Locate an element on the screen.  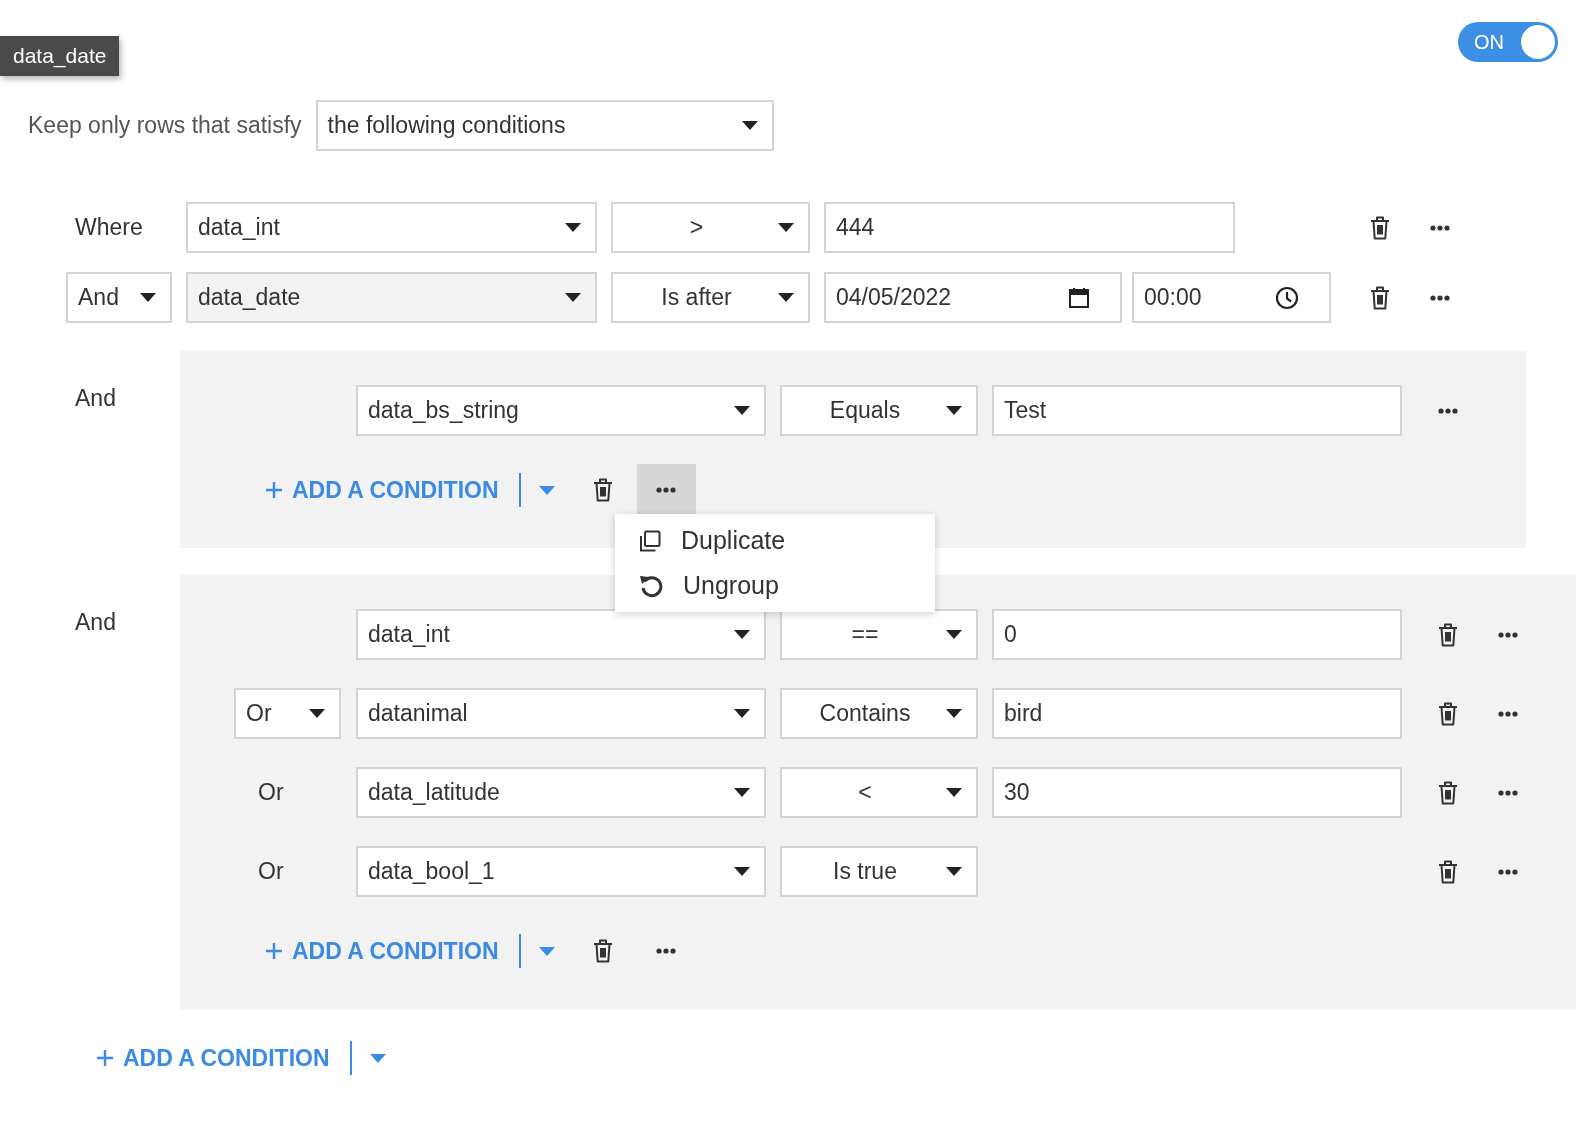
value-field: 0 is located at coordinates (1197, 634).